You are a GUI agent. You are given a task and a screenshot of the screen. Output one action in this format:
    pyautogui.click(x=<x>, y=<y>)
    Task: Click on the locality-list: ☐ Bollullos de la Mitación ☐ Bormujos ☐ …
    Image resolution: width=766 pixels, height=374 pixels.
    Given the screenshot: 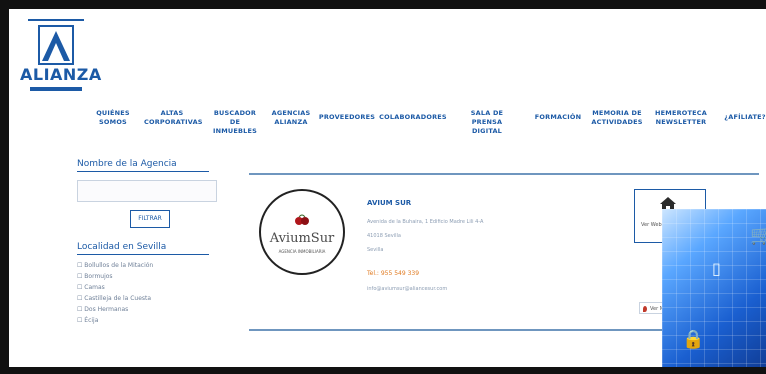 What is the action you would take?
    pyautogui.click(x=152, y=293)
    